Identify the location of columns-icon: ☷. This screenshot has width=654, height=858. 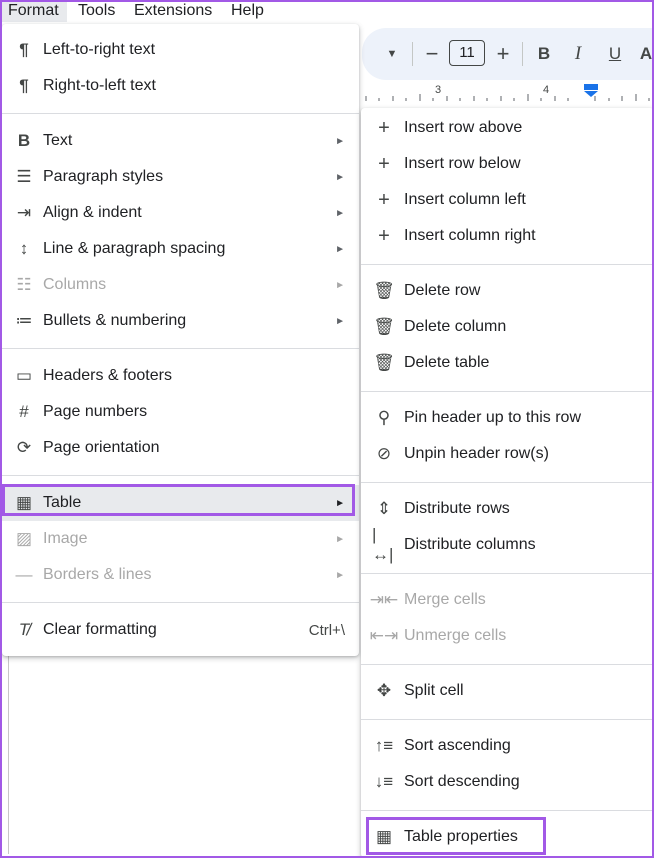
(24, 284).